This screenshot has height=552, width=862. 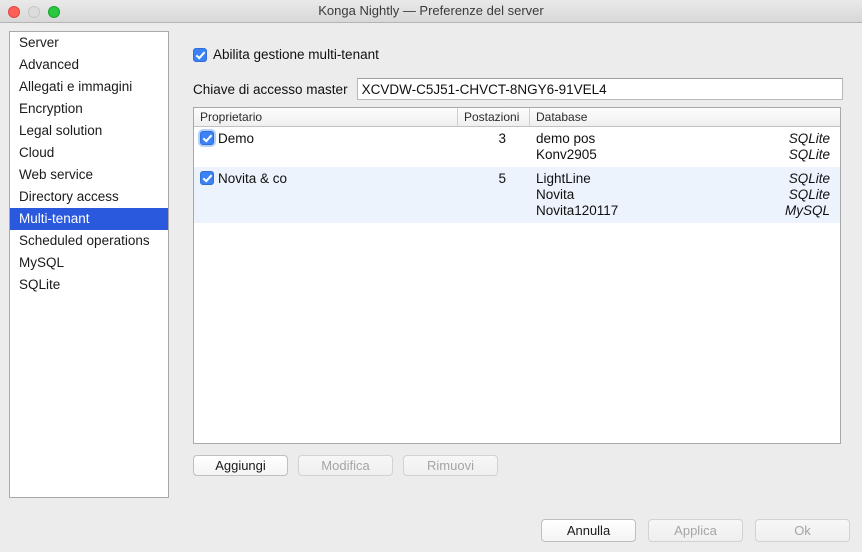 What do you see at coordinates (89, 131) in the screenshot?
I see `sidebar-item-legal-solution: Legal solution` at bounding box center [89, 131].